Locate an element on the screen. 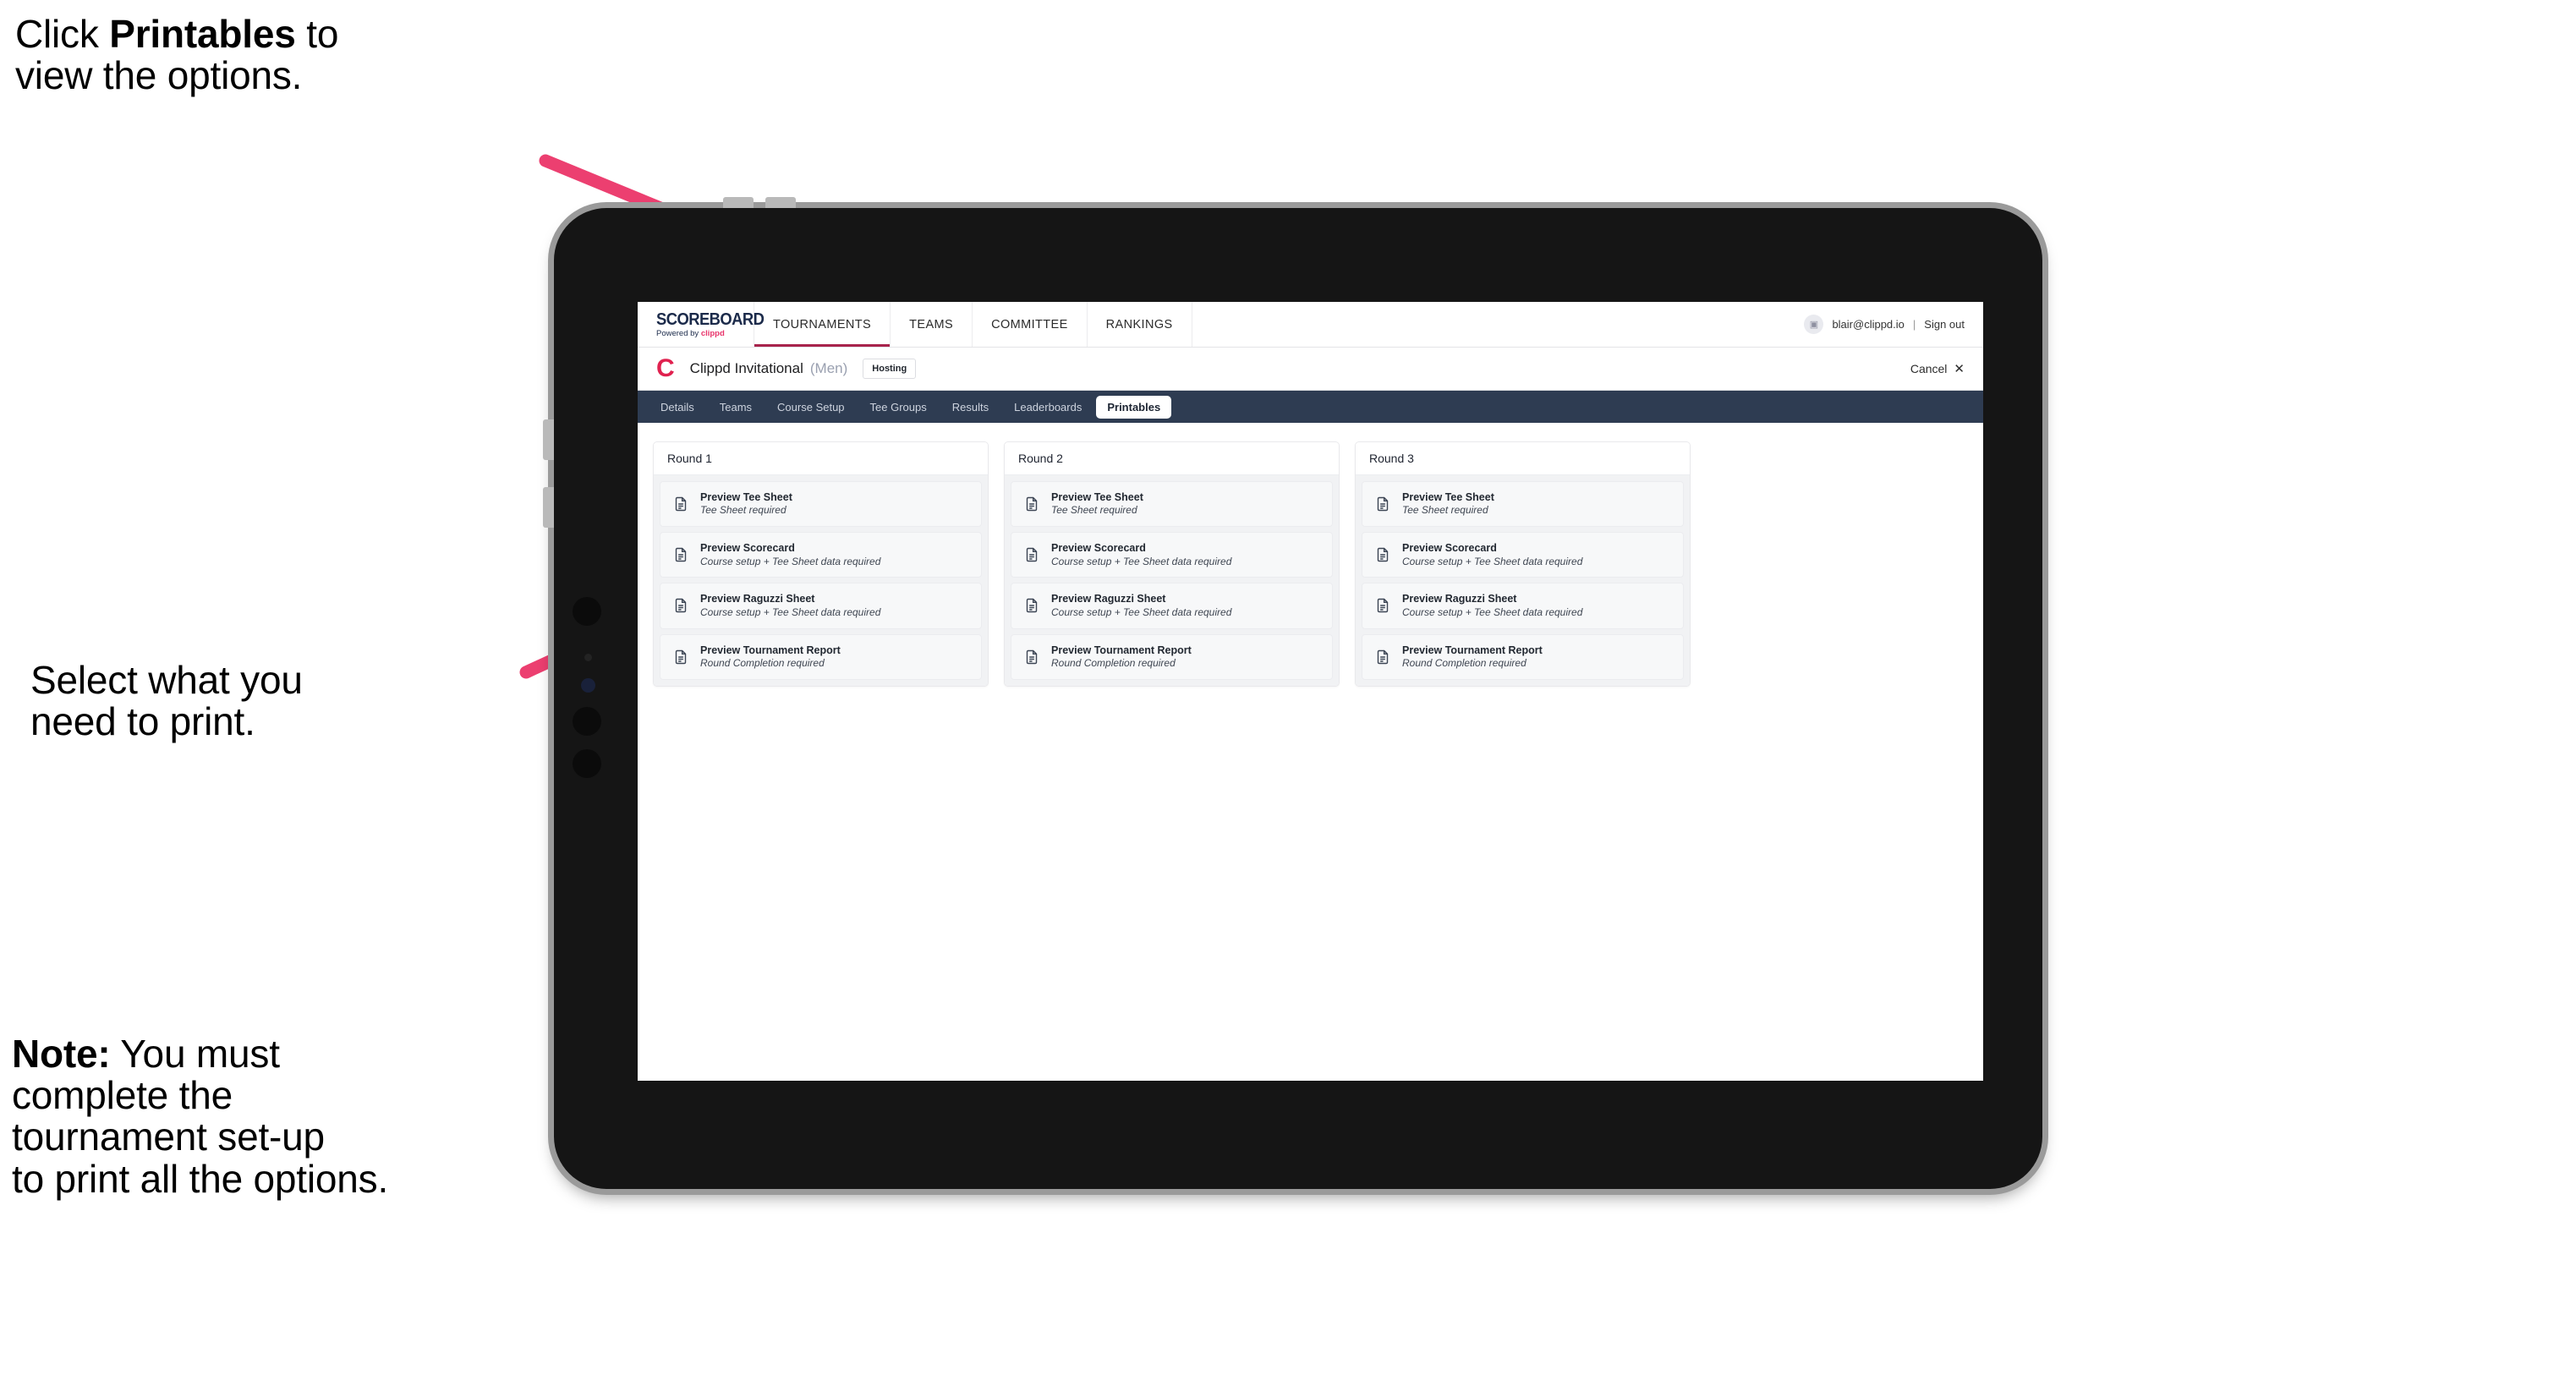 This screenshot has width=2576, height=1386. side-button is located at coordinates (548, 507).